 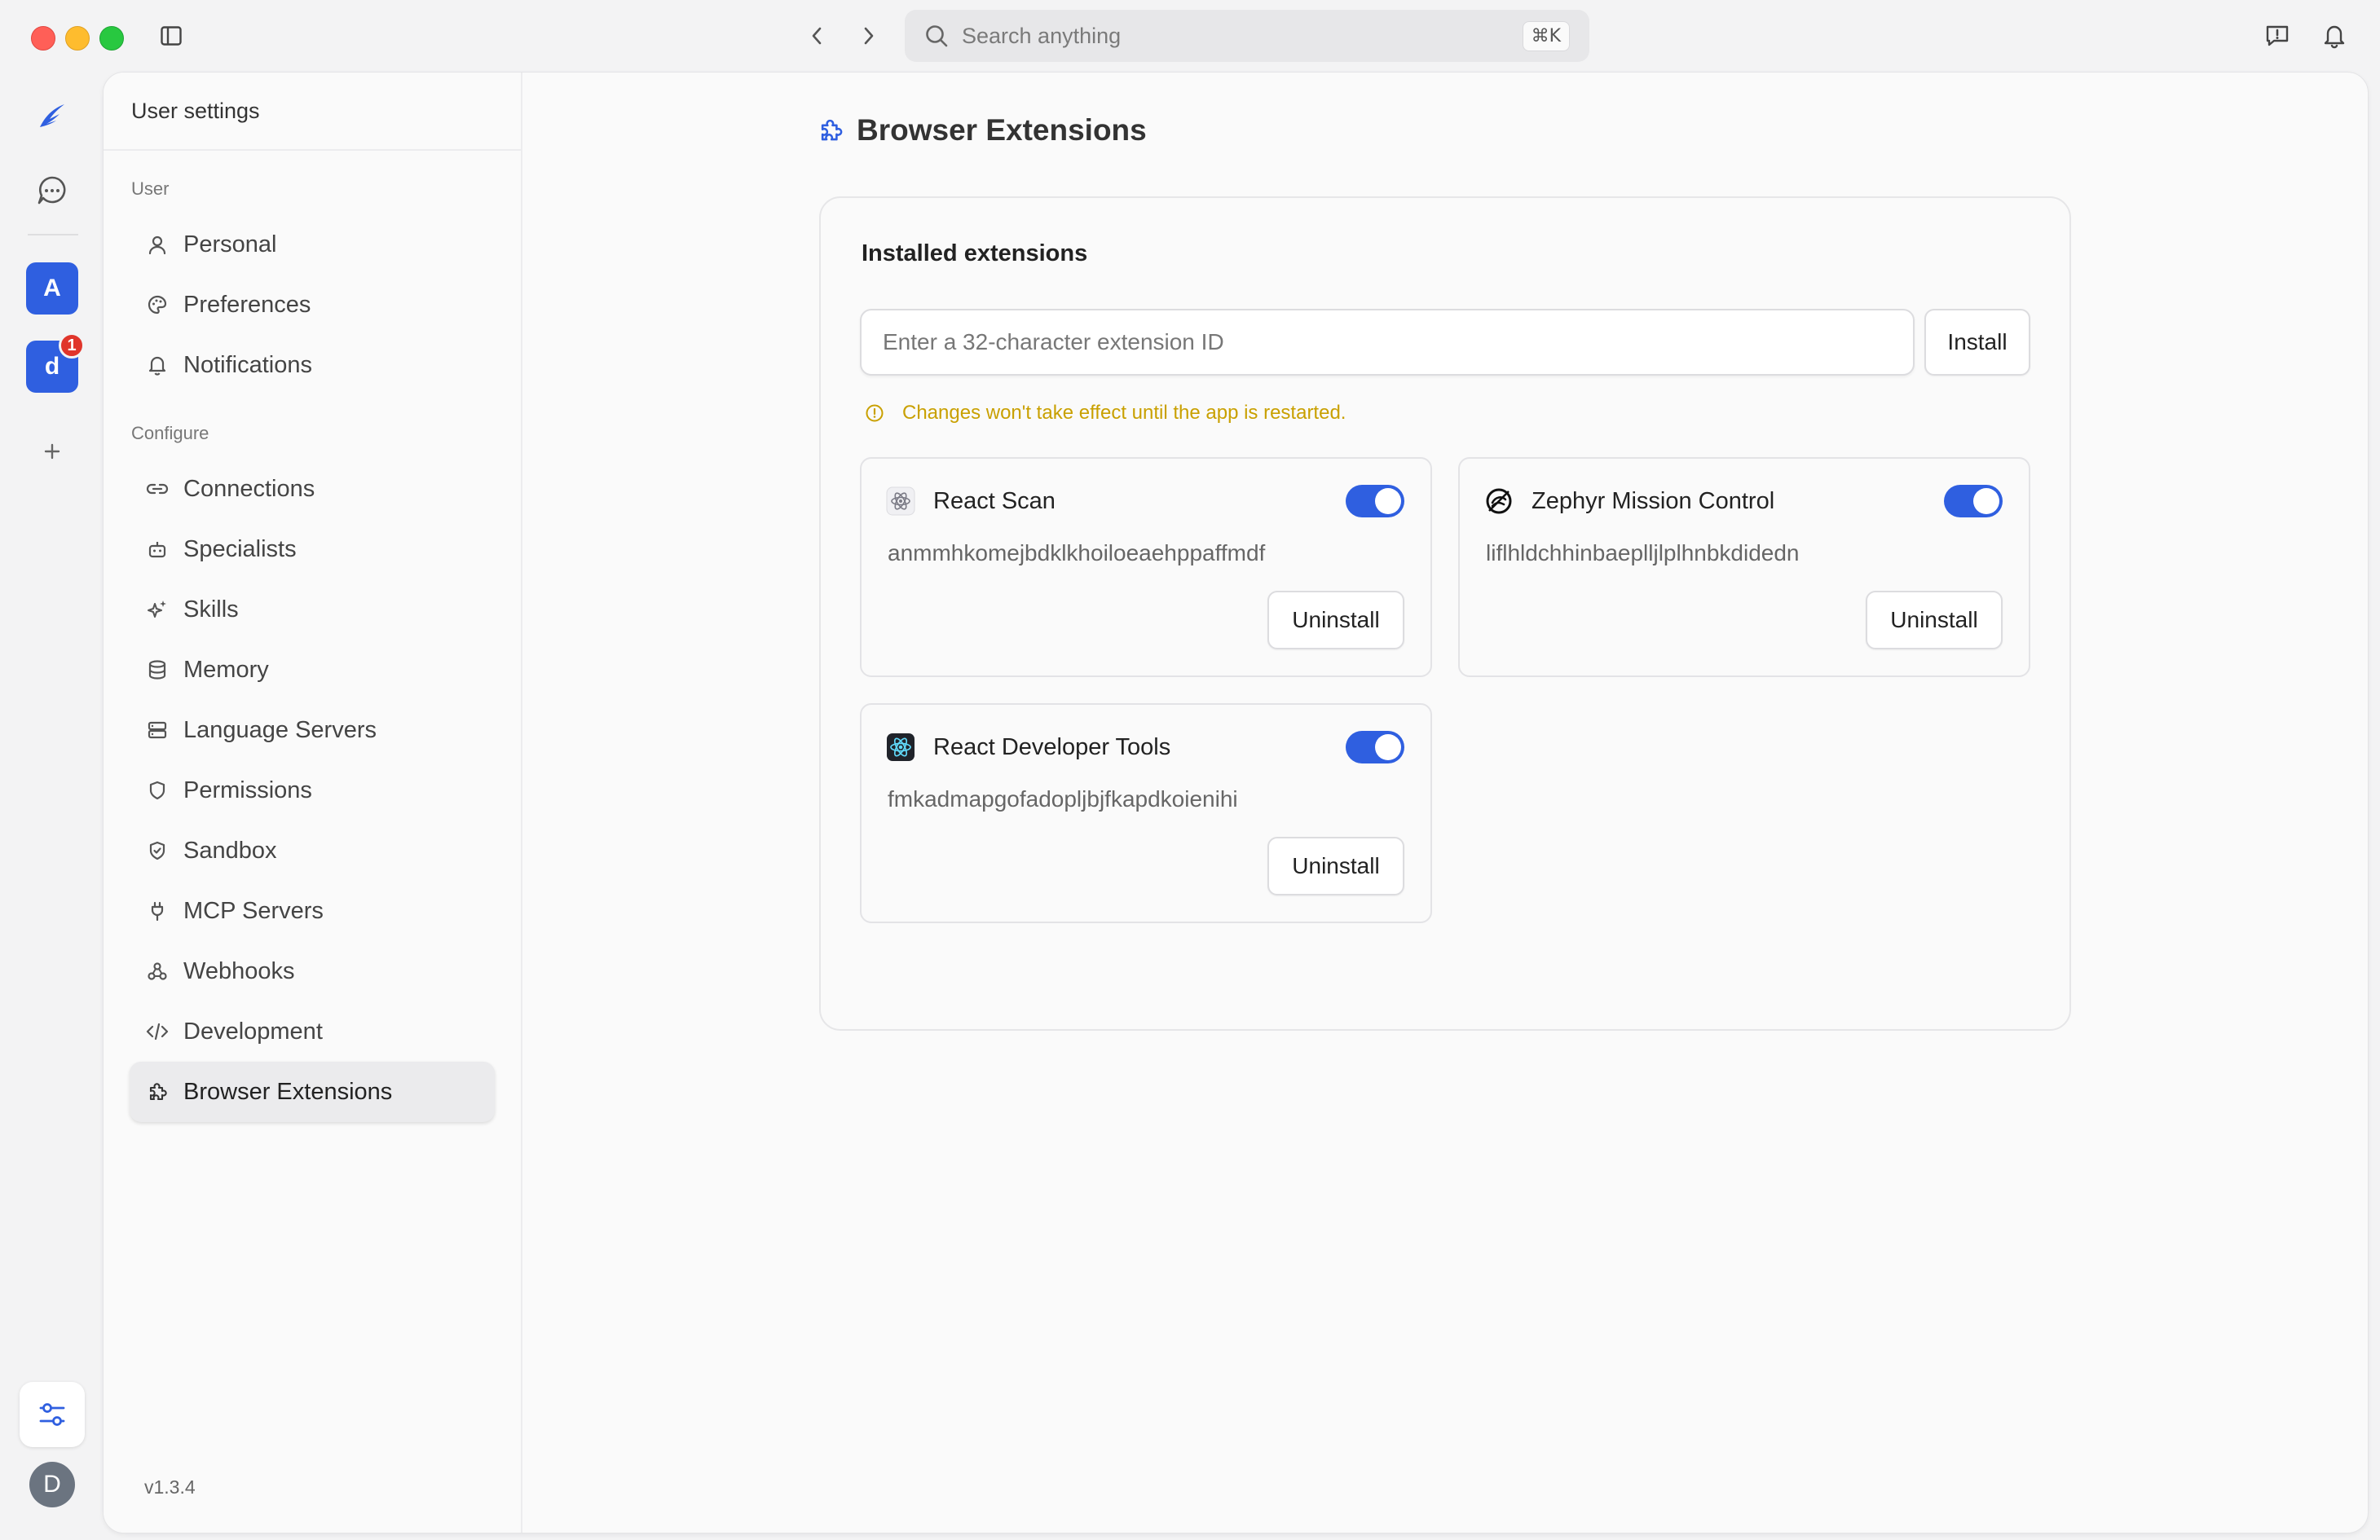 I want to click on bot-icon, so click(x=158, y=549).